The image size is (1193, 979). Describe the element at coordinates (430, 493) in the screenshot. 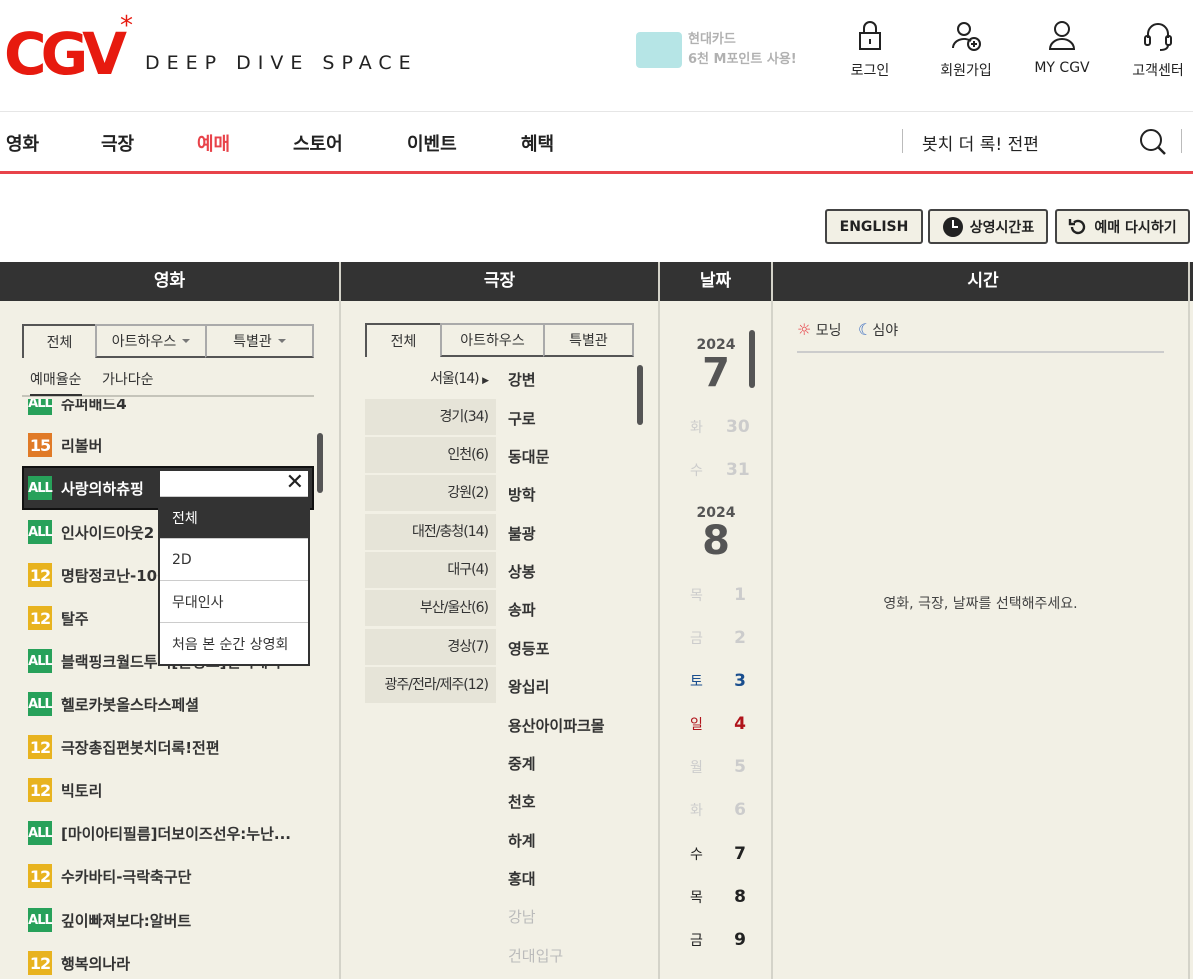

I see `region-gangwon: 강원(2)` at that location.